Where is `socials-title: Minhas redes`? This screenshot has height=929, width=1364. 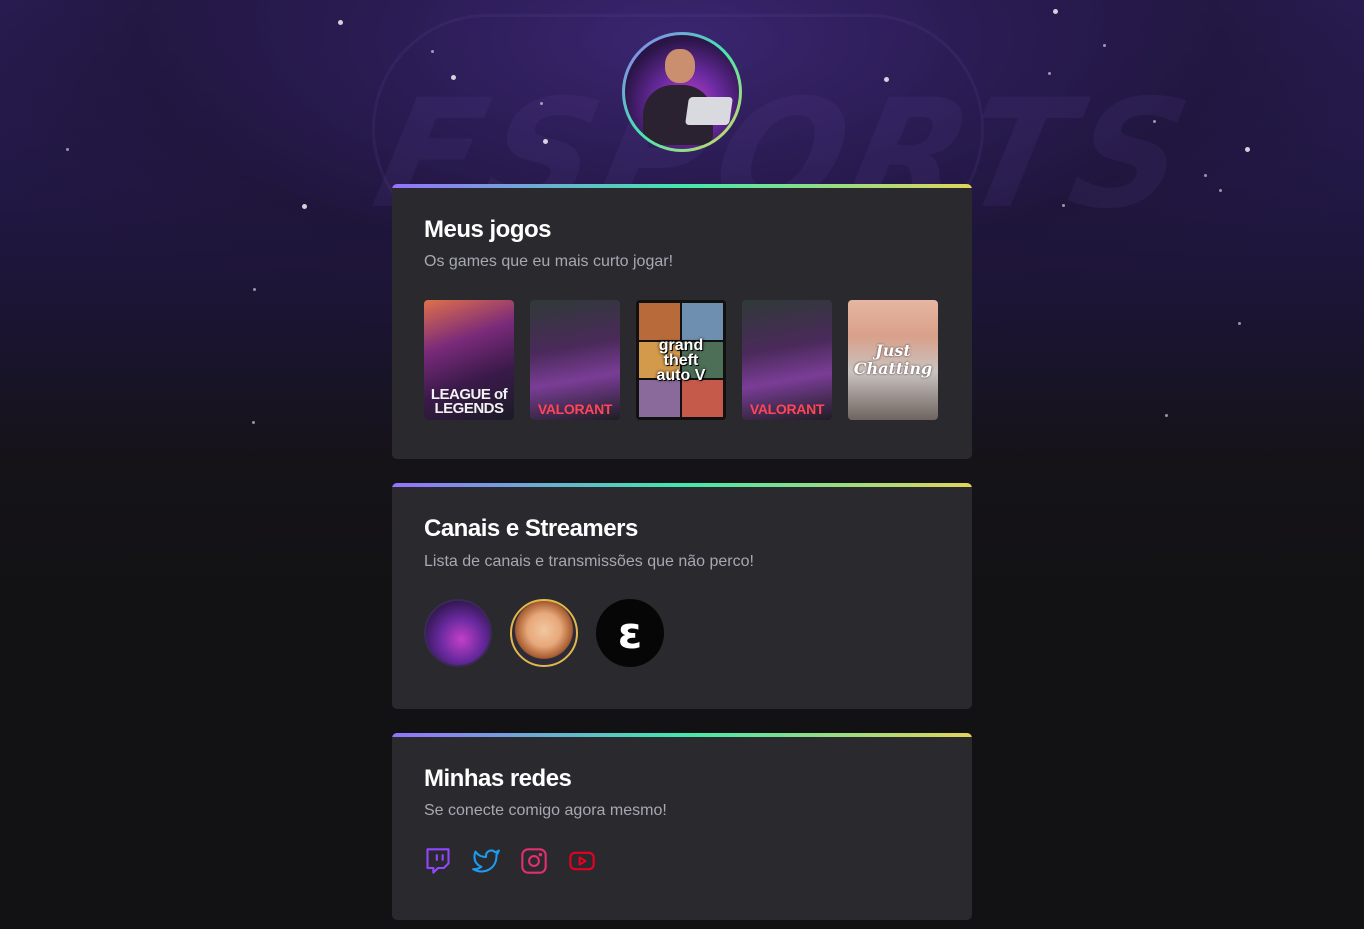 socials-title: Minhas redes is located at coordinates (498, 778).